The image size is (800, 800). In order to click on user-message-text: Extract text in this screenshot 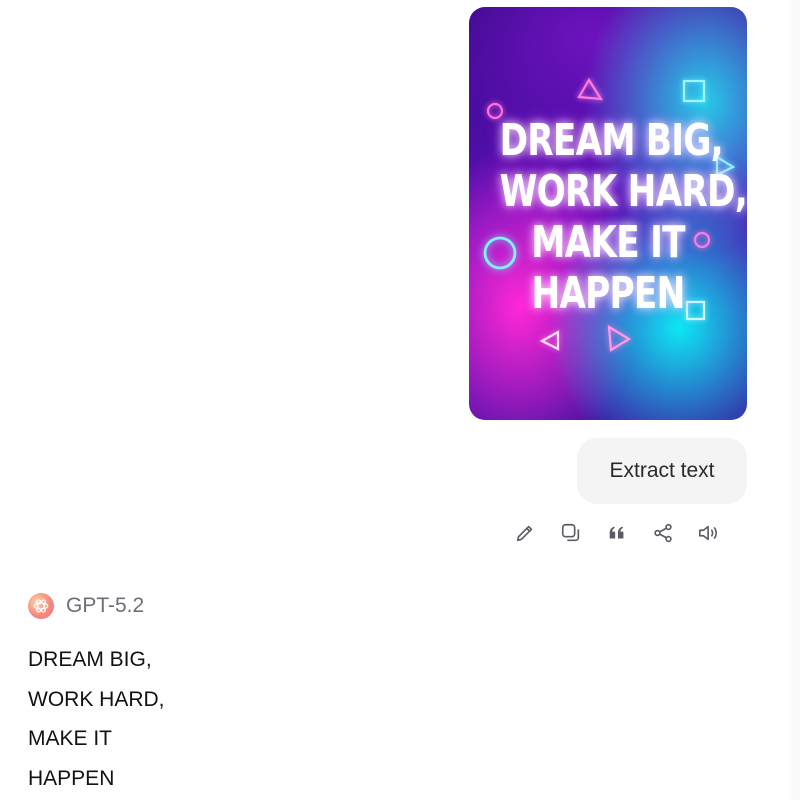, I will do `click(662, 470)`.